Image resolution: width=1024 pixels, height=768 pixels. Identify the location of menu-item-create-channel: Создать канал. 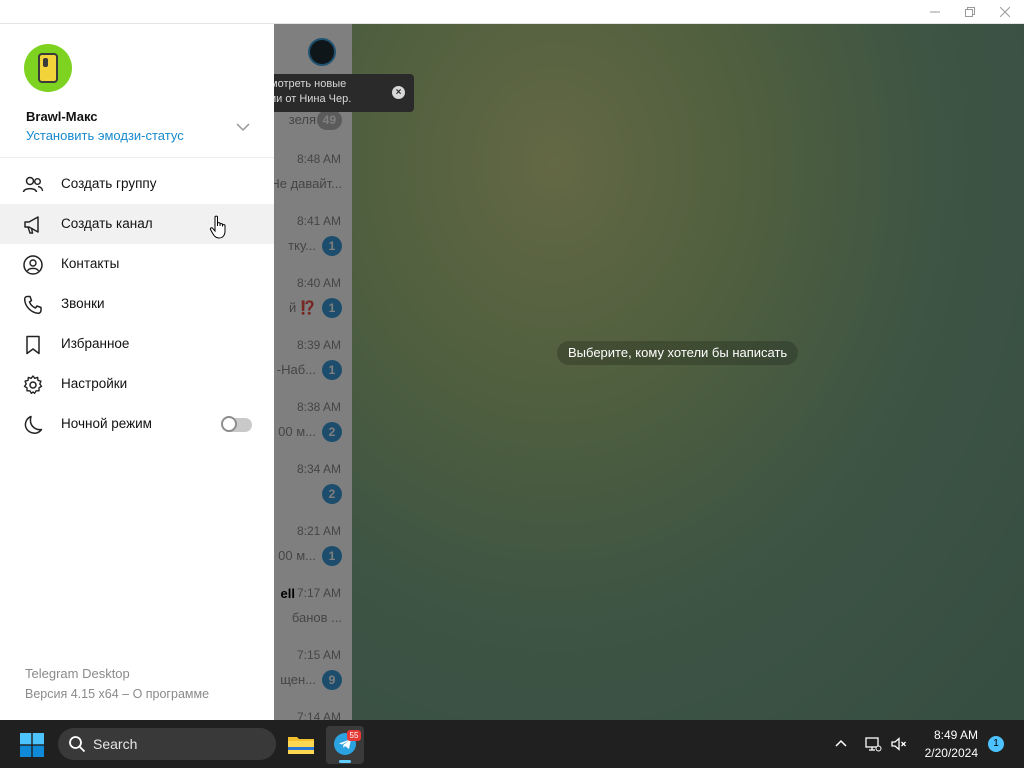
(137, 224).